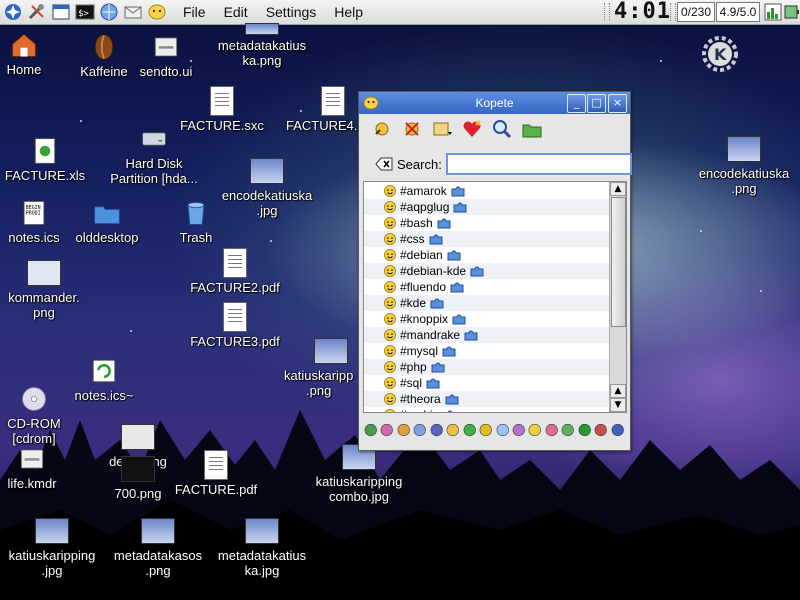 The image size is (800, 600). I want to click on desktop-icon-facture-pdf: FACTURE.pdf, so click(216, 472).